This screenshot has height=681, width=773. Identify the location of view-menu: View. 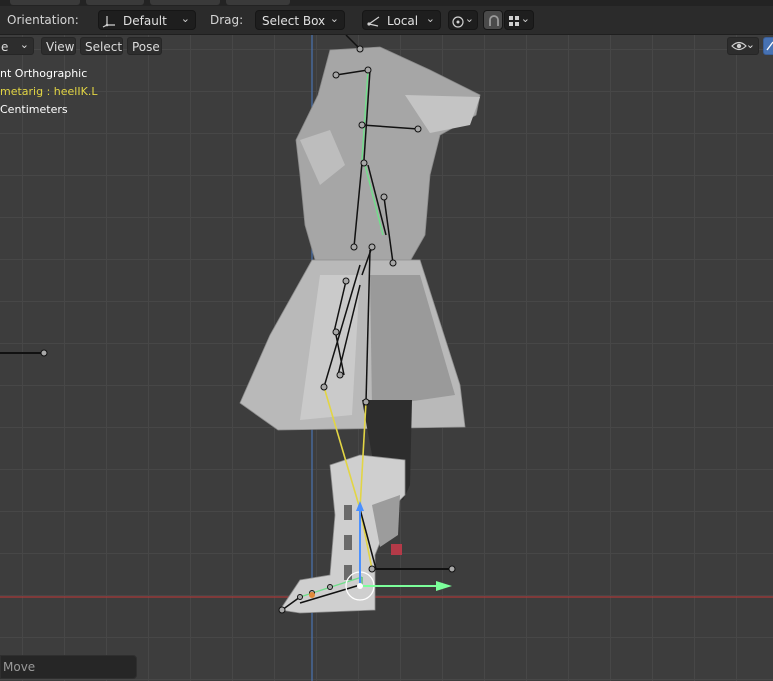
(58, 46).